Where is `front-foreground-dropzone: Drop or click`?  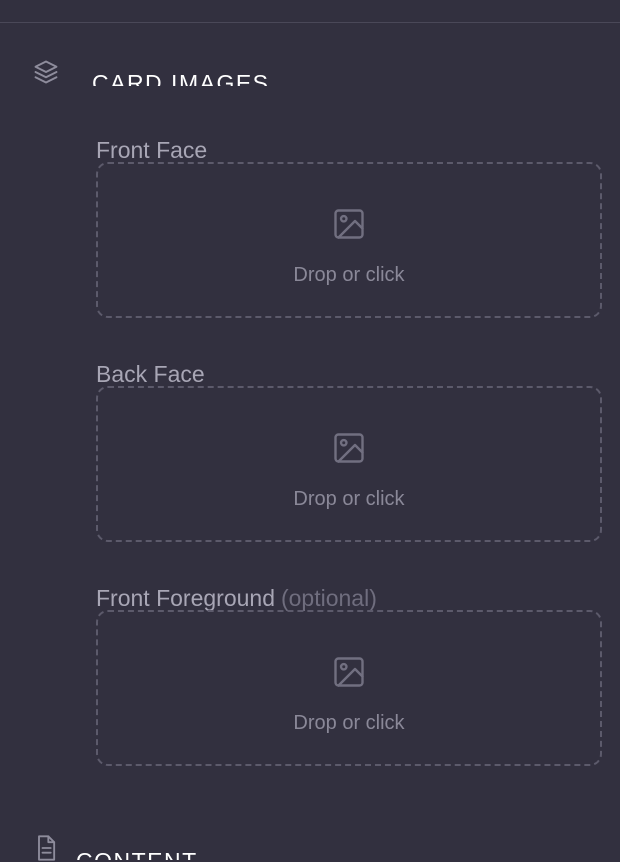
front-foreground-dropzone: Drop or click is located at coordinates (349, 688).